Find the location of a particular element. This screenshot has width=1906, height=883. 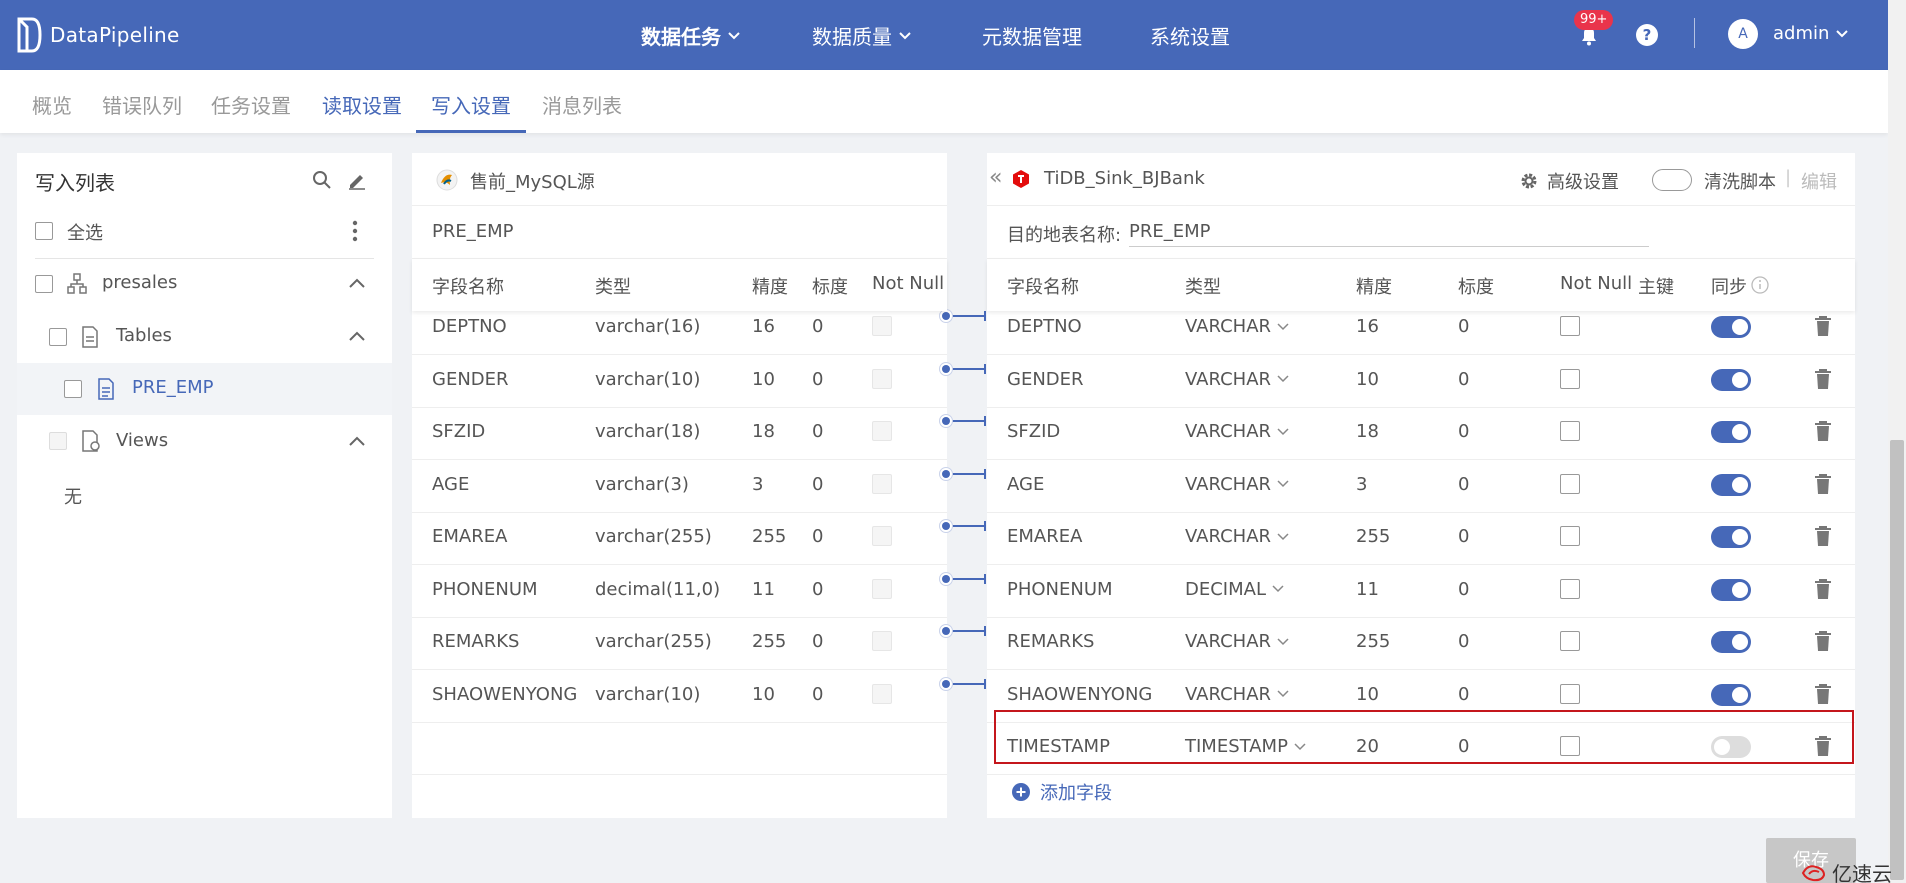

field-type: decimal(11,0) is located at coordinates (658, 589).